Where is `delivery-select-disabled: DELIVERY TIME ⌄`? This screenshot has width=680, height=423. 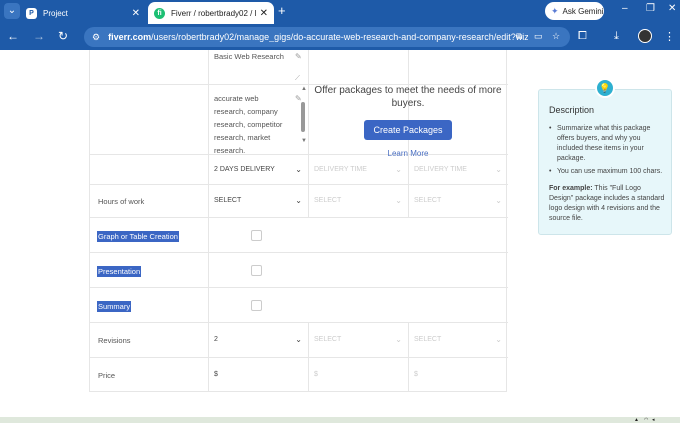
delivery-select-disabled: DELIVERY TIME ⌄ is located at coordinates (459, 169).